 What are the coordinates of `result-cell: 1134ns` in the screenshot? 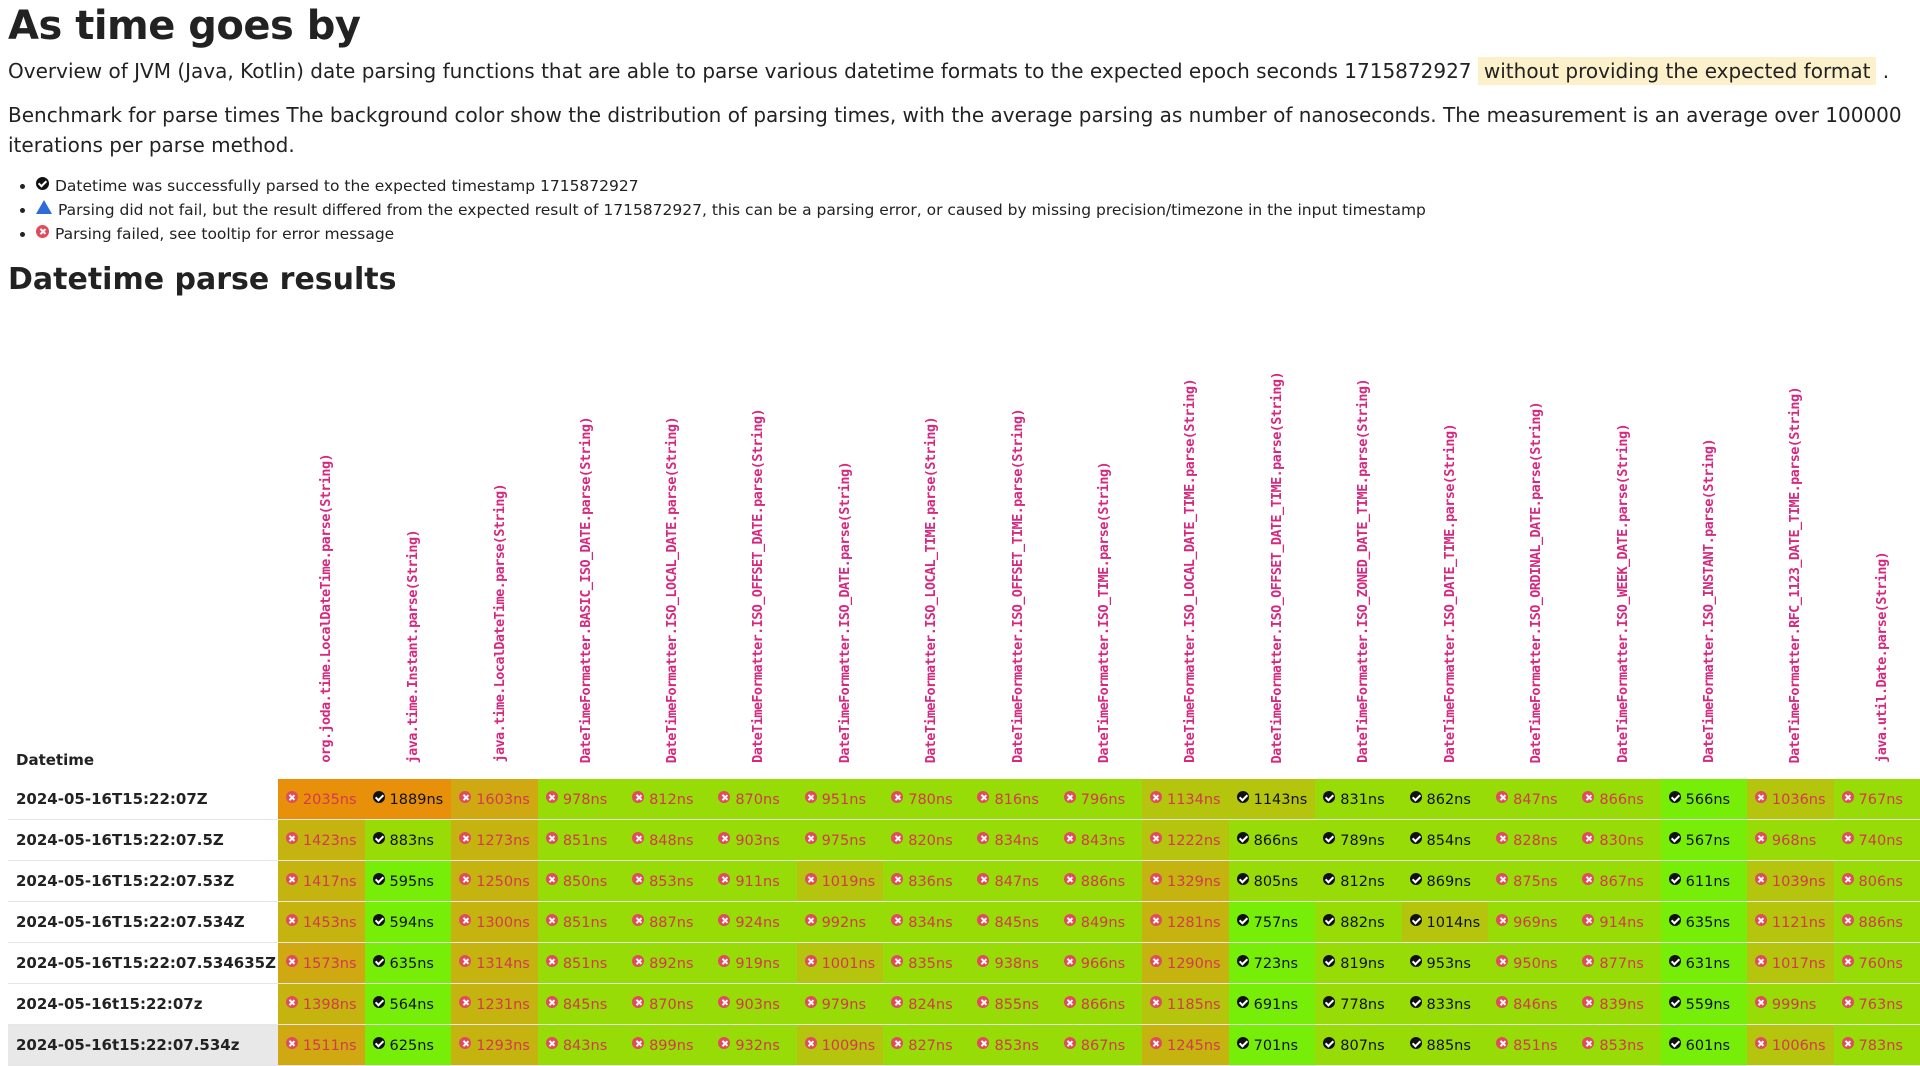 It's located at (1185, 799).